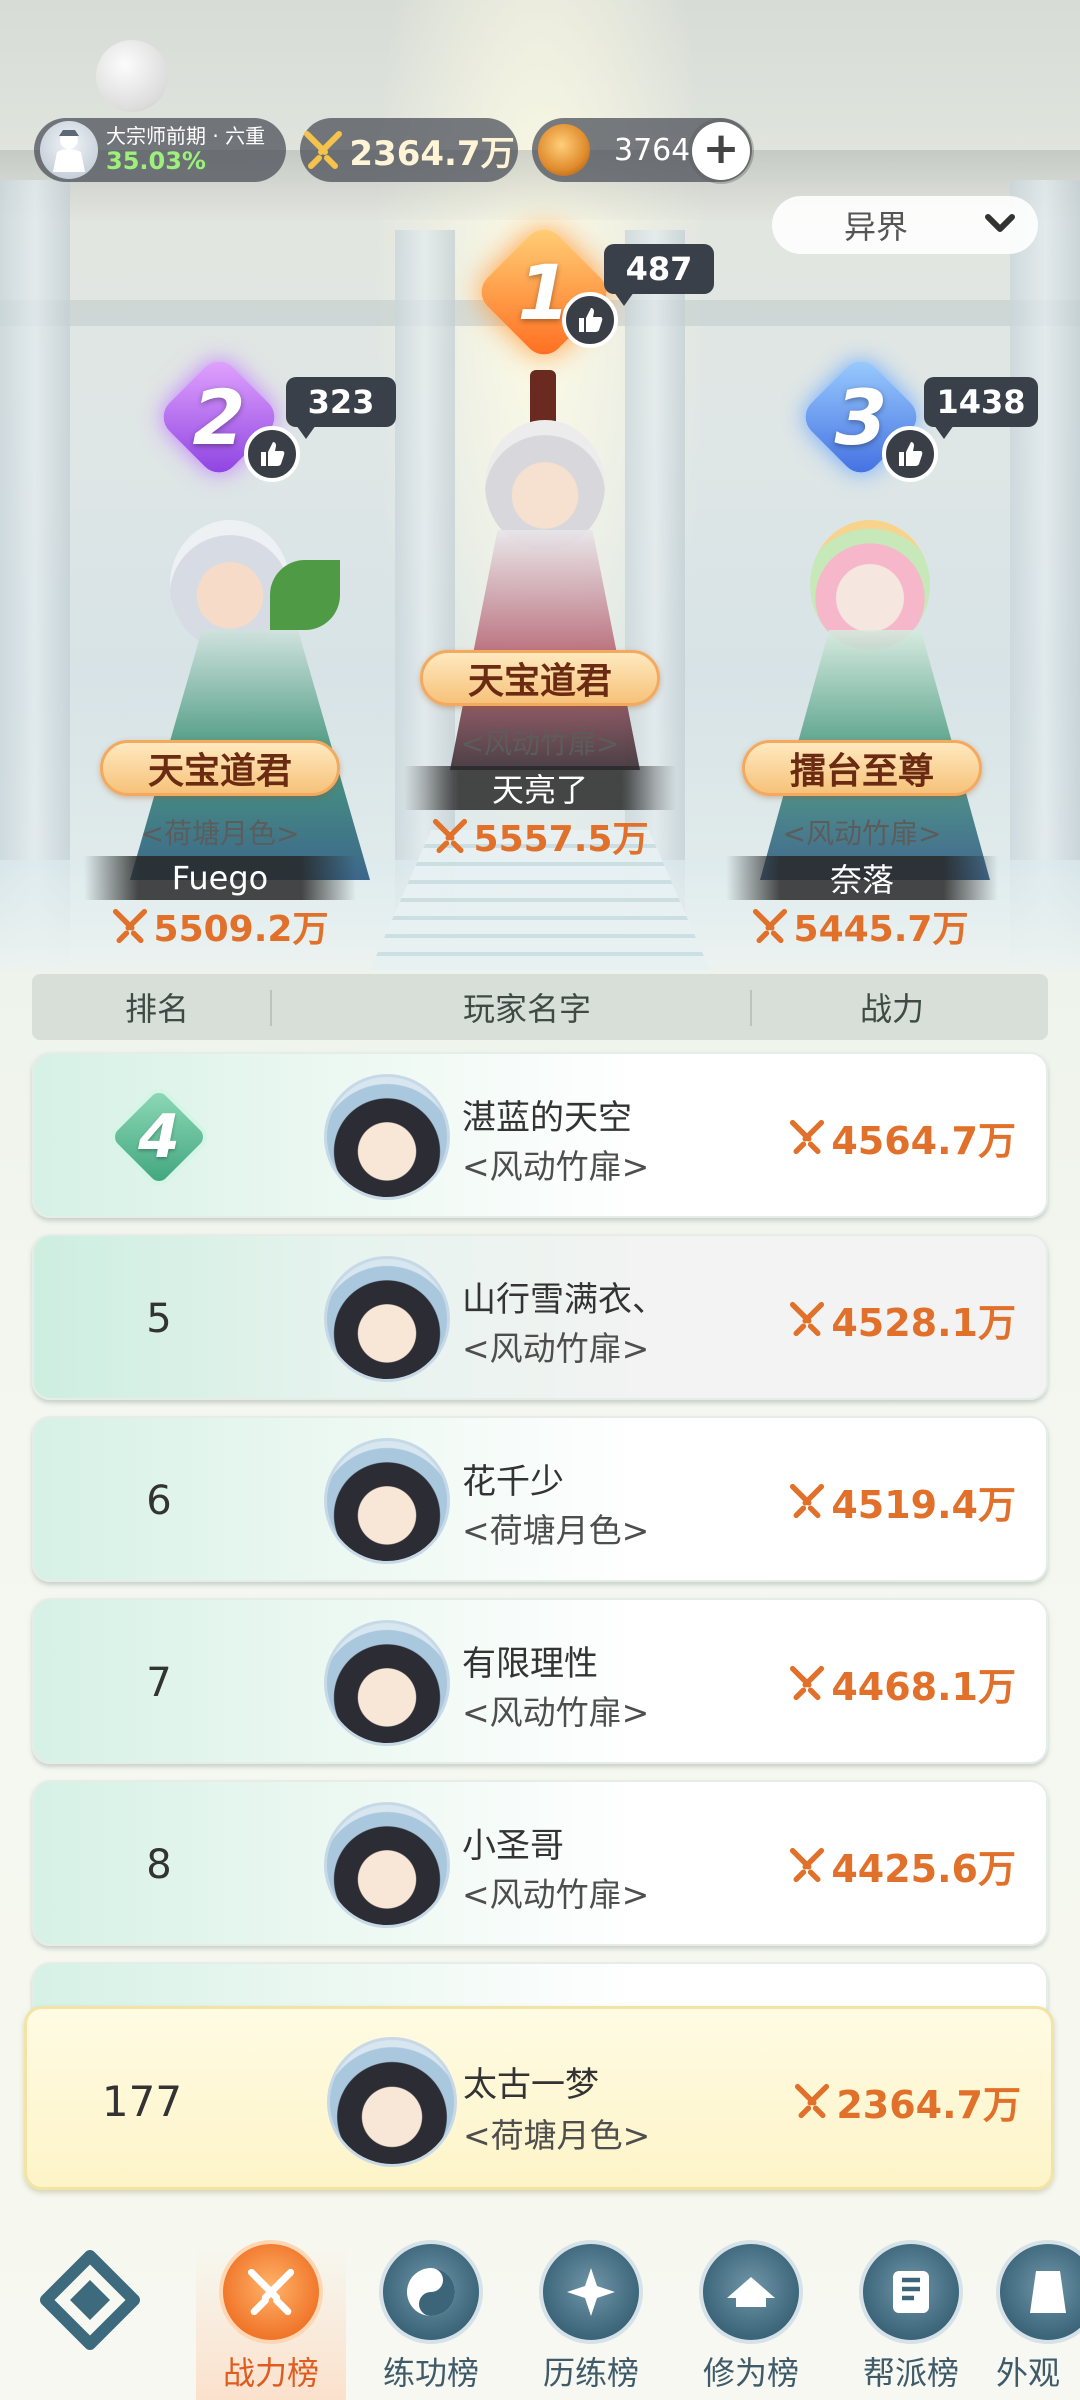 The image size is (1080, 2400). What do you see at coordinates (431, 2292) in the screenshot?
I see `yin-yang-icon` at bounding box center [431, 2292].